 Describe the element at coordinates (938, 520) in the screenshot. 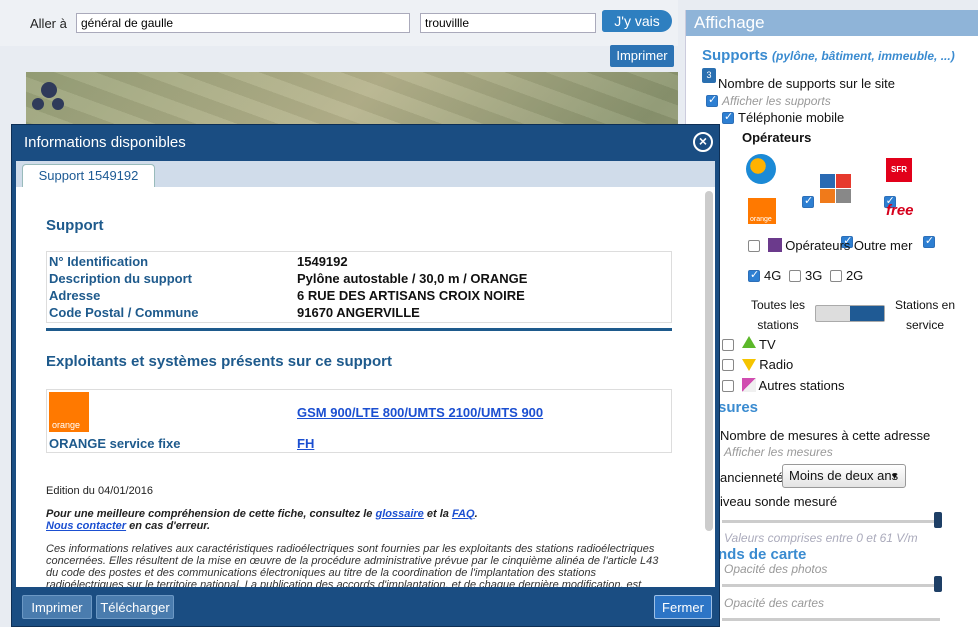

I see `level-slider-knob` at that location.